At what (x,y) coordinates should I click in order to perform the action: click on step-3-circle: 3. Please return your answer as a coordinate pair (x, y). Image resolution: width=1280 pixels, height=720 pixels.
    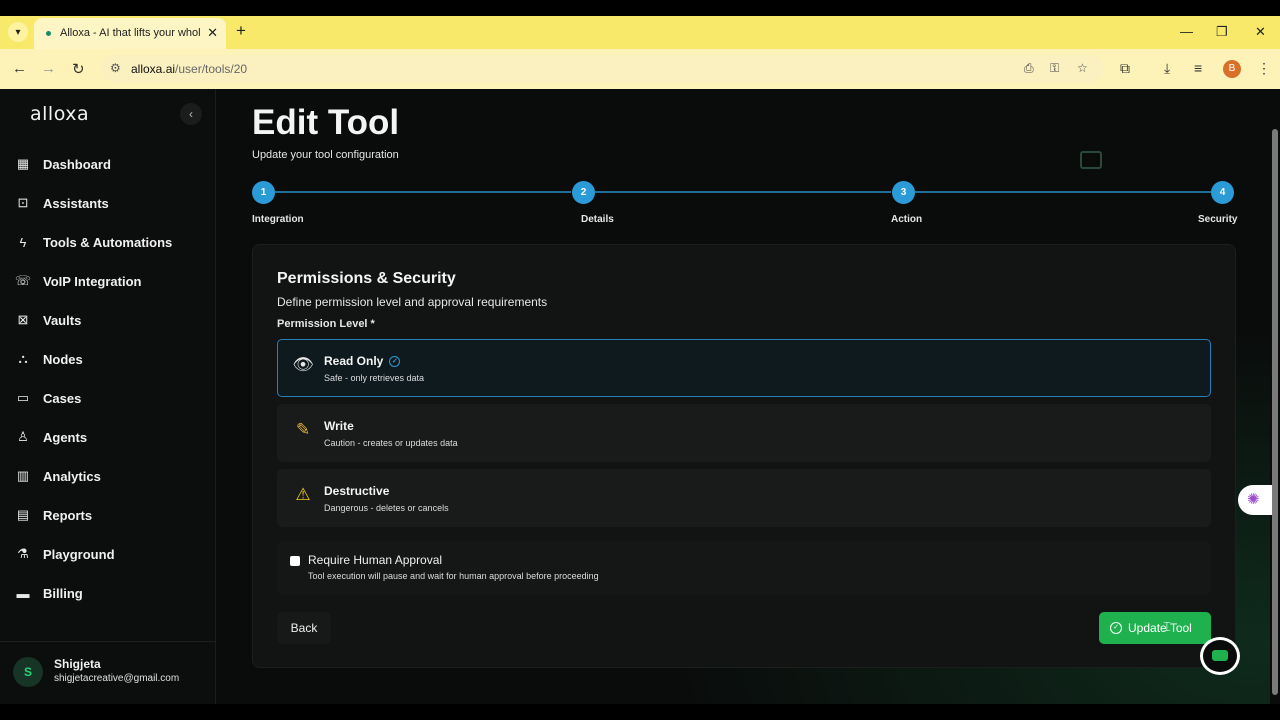
    Looking at the image, I should click on (903, 192).